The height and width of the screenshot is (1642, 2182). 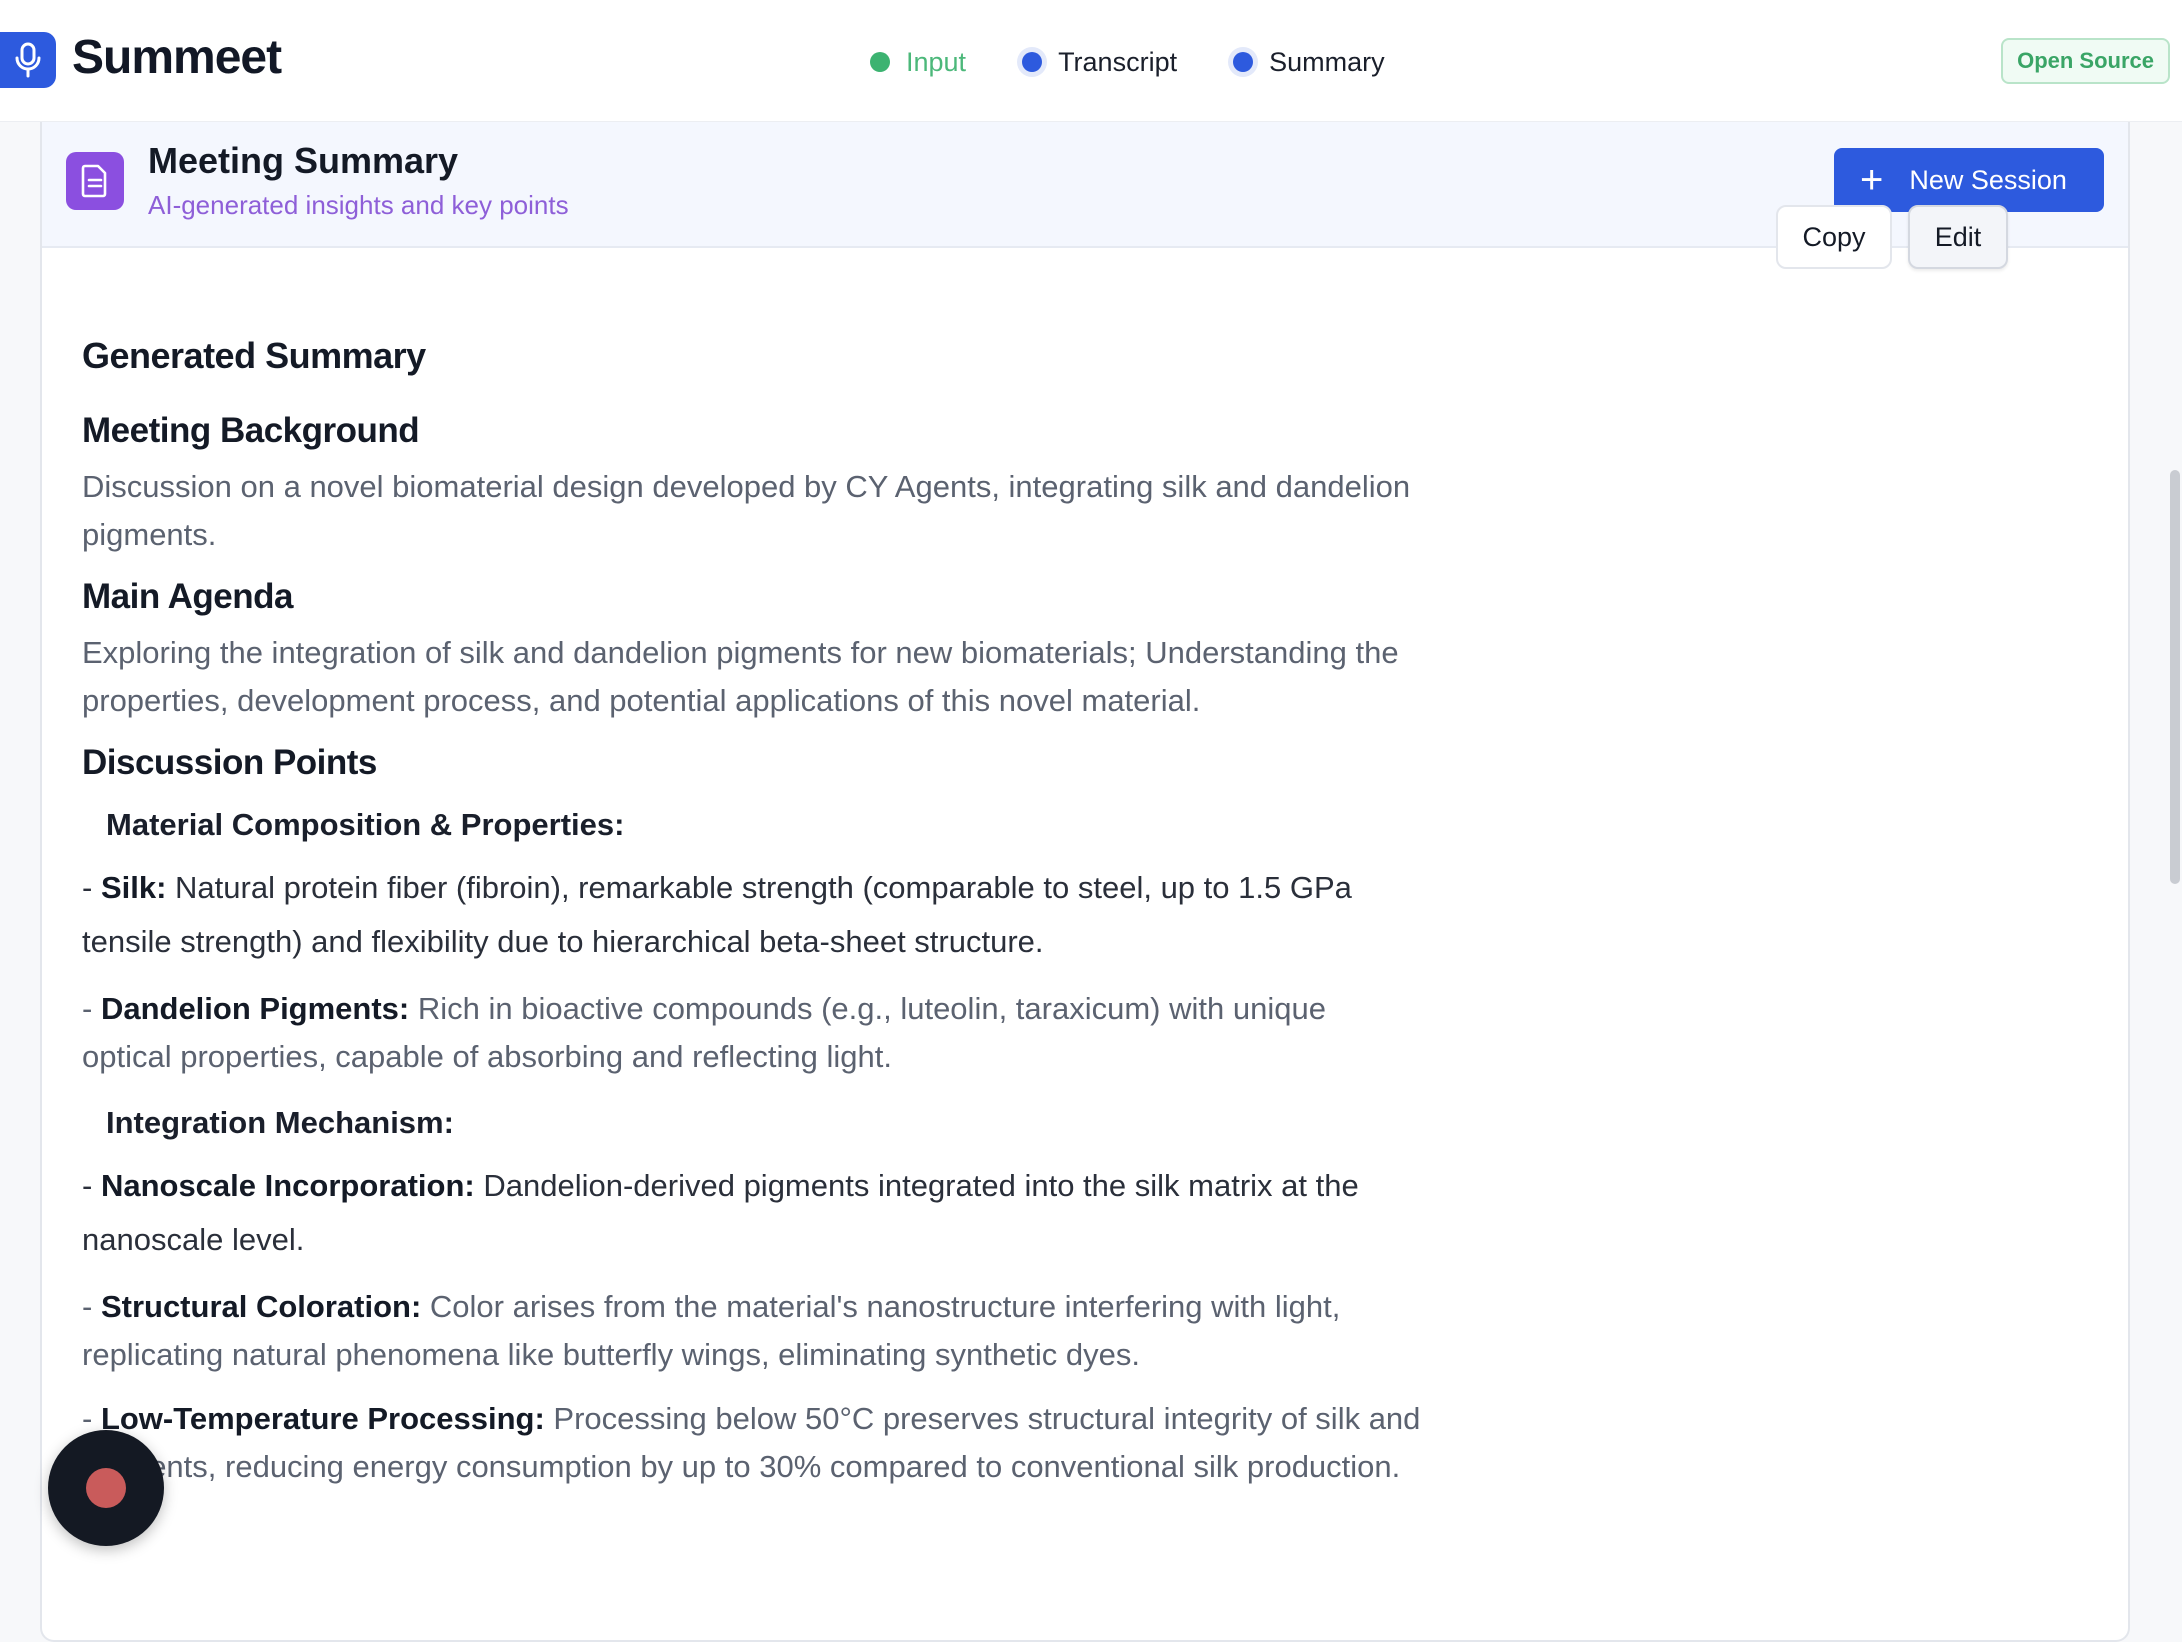 What do you see at coordinates (303, 160) in the screenshot?
I see `card-title: Meeting Summary` at bounding box center [303, 160].